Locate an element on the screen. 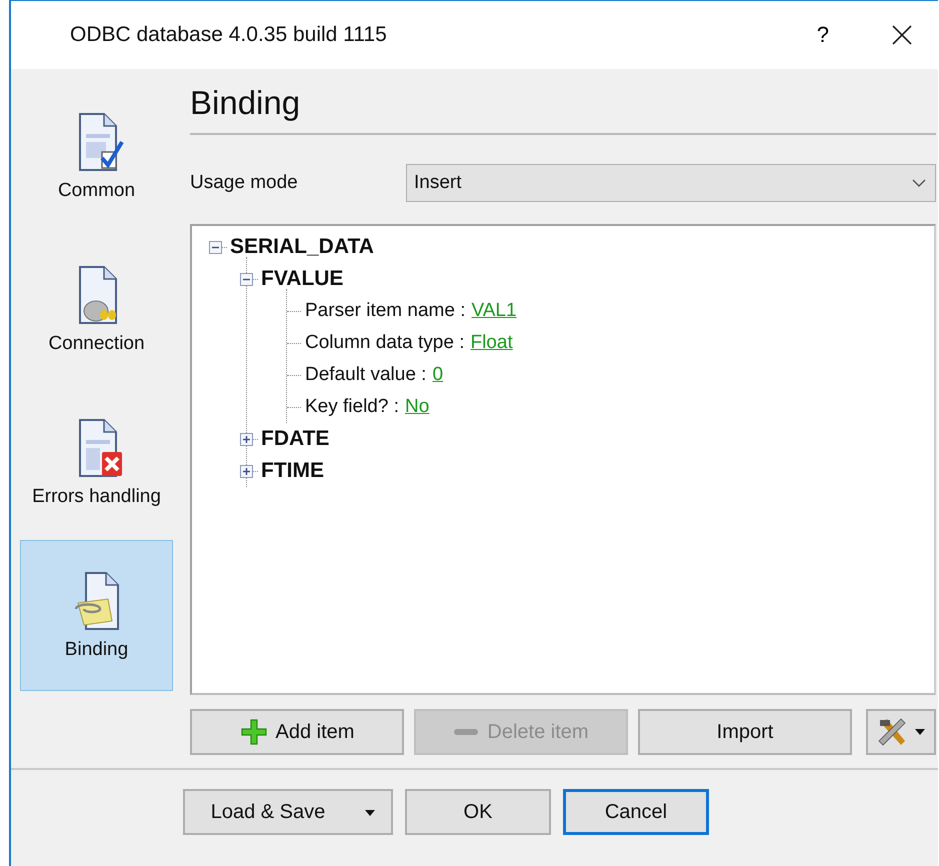 The height and width of the screenshot is (866, 939). tree-node: FTIME is located at coordinates (292, 471).